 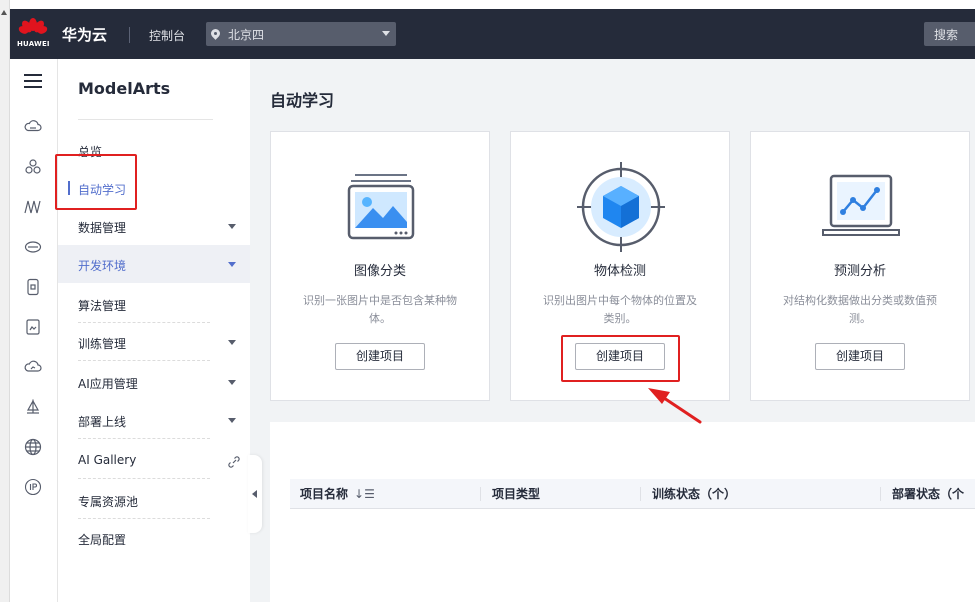 I want to click on object-detection-icon, so click(x=621, y=207).